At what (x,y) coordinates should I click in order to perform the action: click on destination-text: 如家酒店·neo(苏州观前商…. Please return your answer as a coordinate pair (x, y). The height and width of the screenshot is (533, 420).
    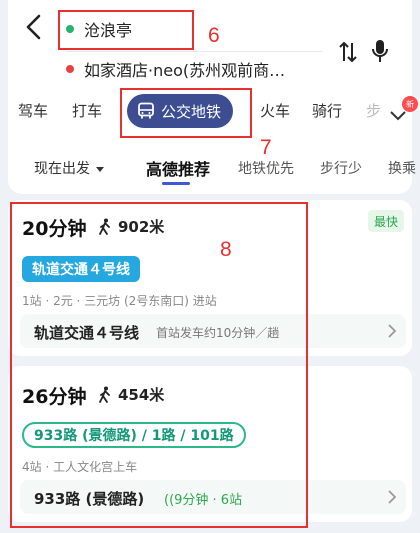
    Looking at the image, I should click on (185, 70).